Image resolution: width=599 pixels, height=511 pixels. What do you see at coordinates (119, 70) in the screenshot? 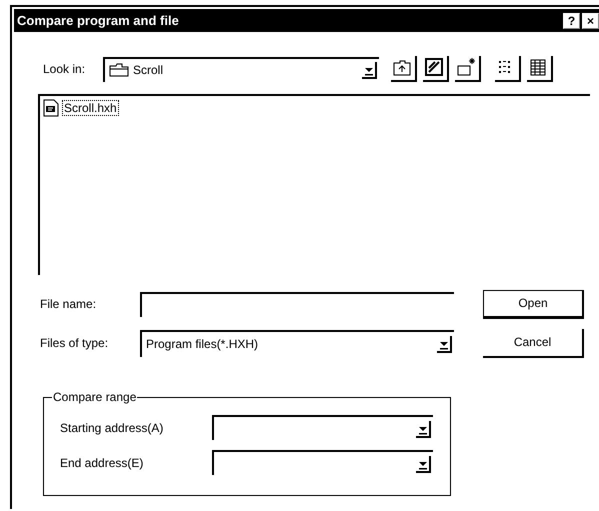
I see `folder-icon` at bounding box center [119, 70].